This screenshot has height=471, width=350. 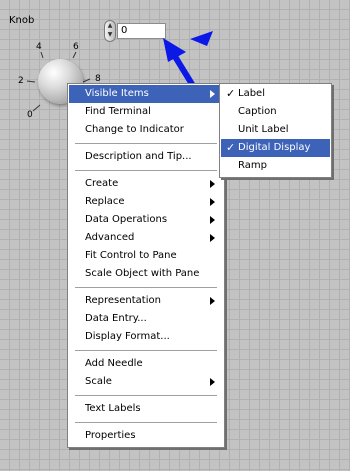 I want to click on menu-item-find-terminal: Find Terminal, so click(x=146, y=112).